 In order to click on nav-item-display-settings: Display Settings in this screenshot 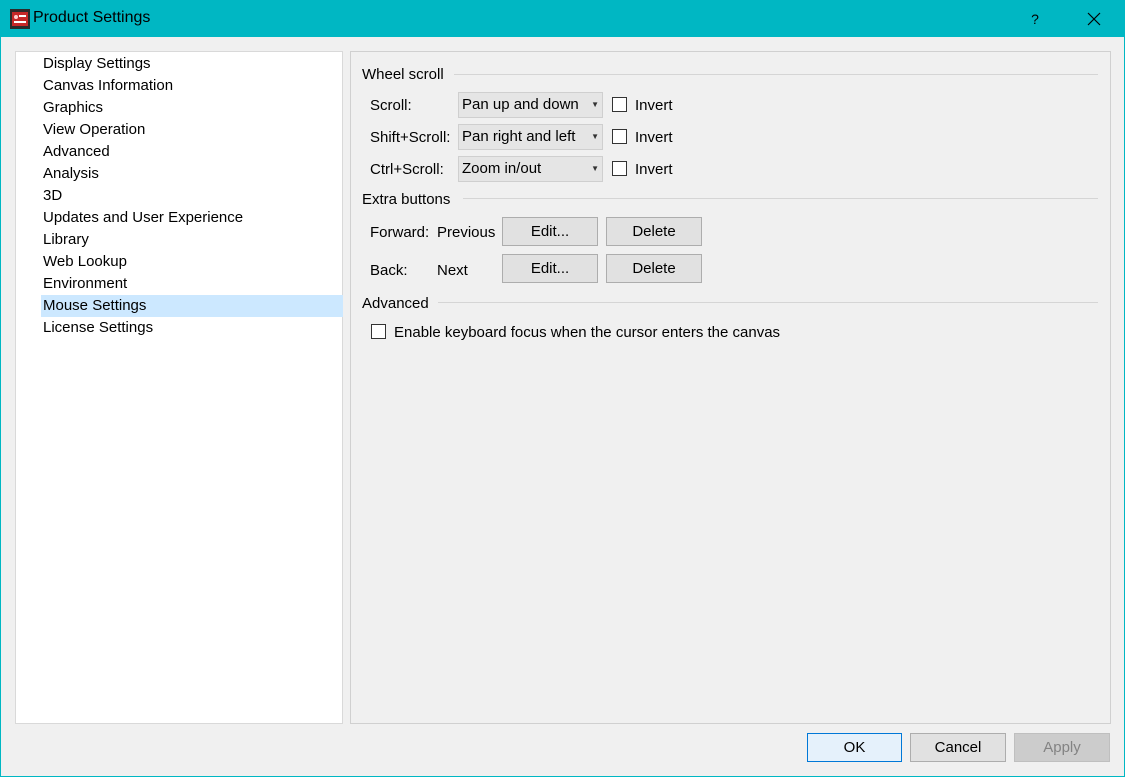, I will do `click(192, 64)`.